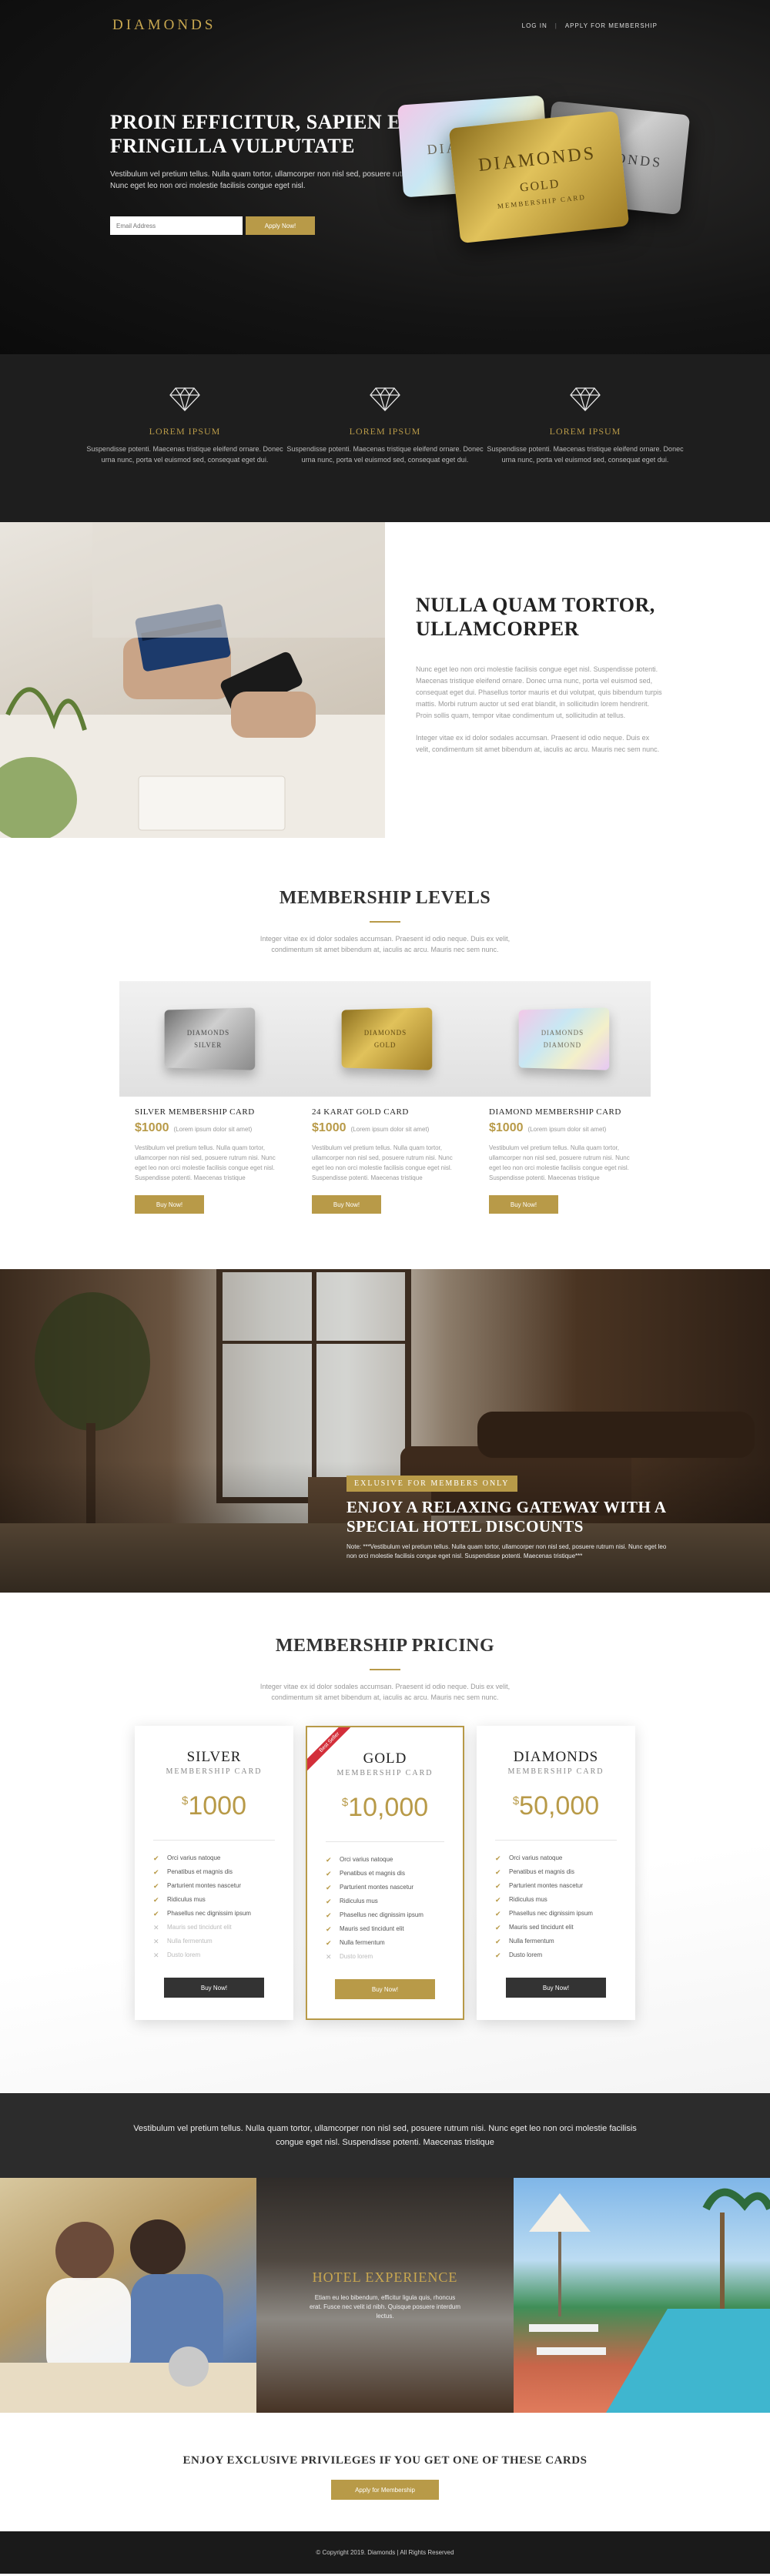  What do you see at coordinates (642, 2296) in the screenshot?
I see `resort-pool-photo` at bounding box center [642, 2296].